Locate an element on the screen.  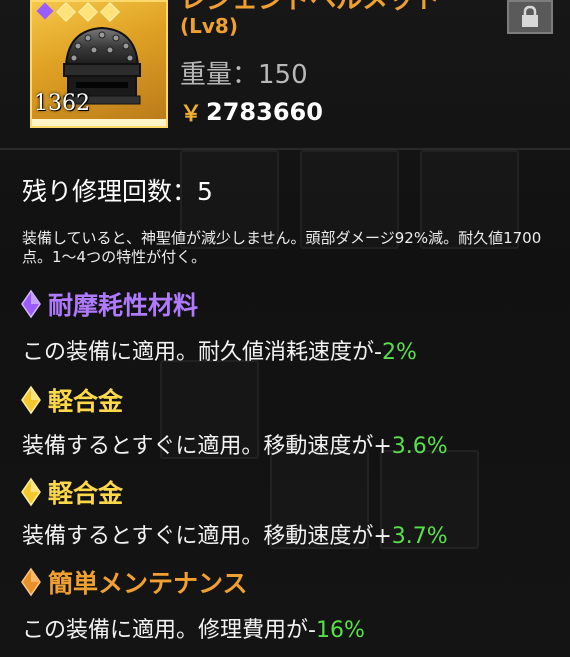
weight-label: 重量： is located at coordinates (219, 75).